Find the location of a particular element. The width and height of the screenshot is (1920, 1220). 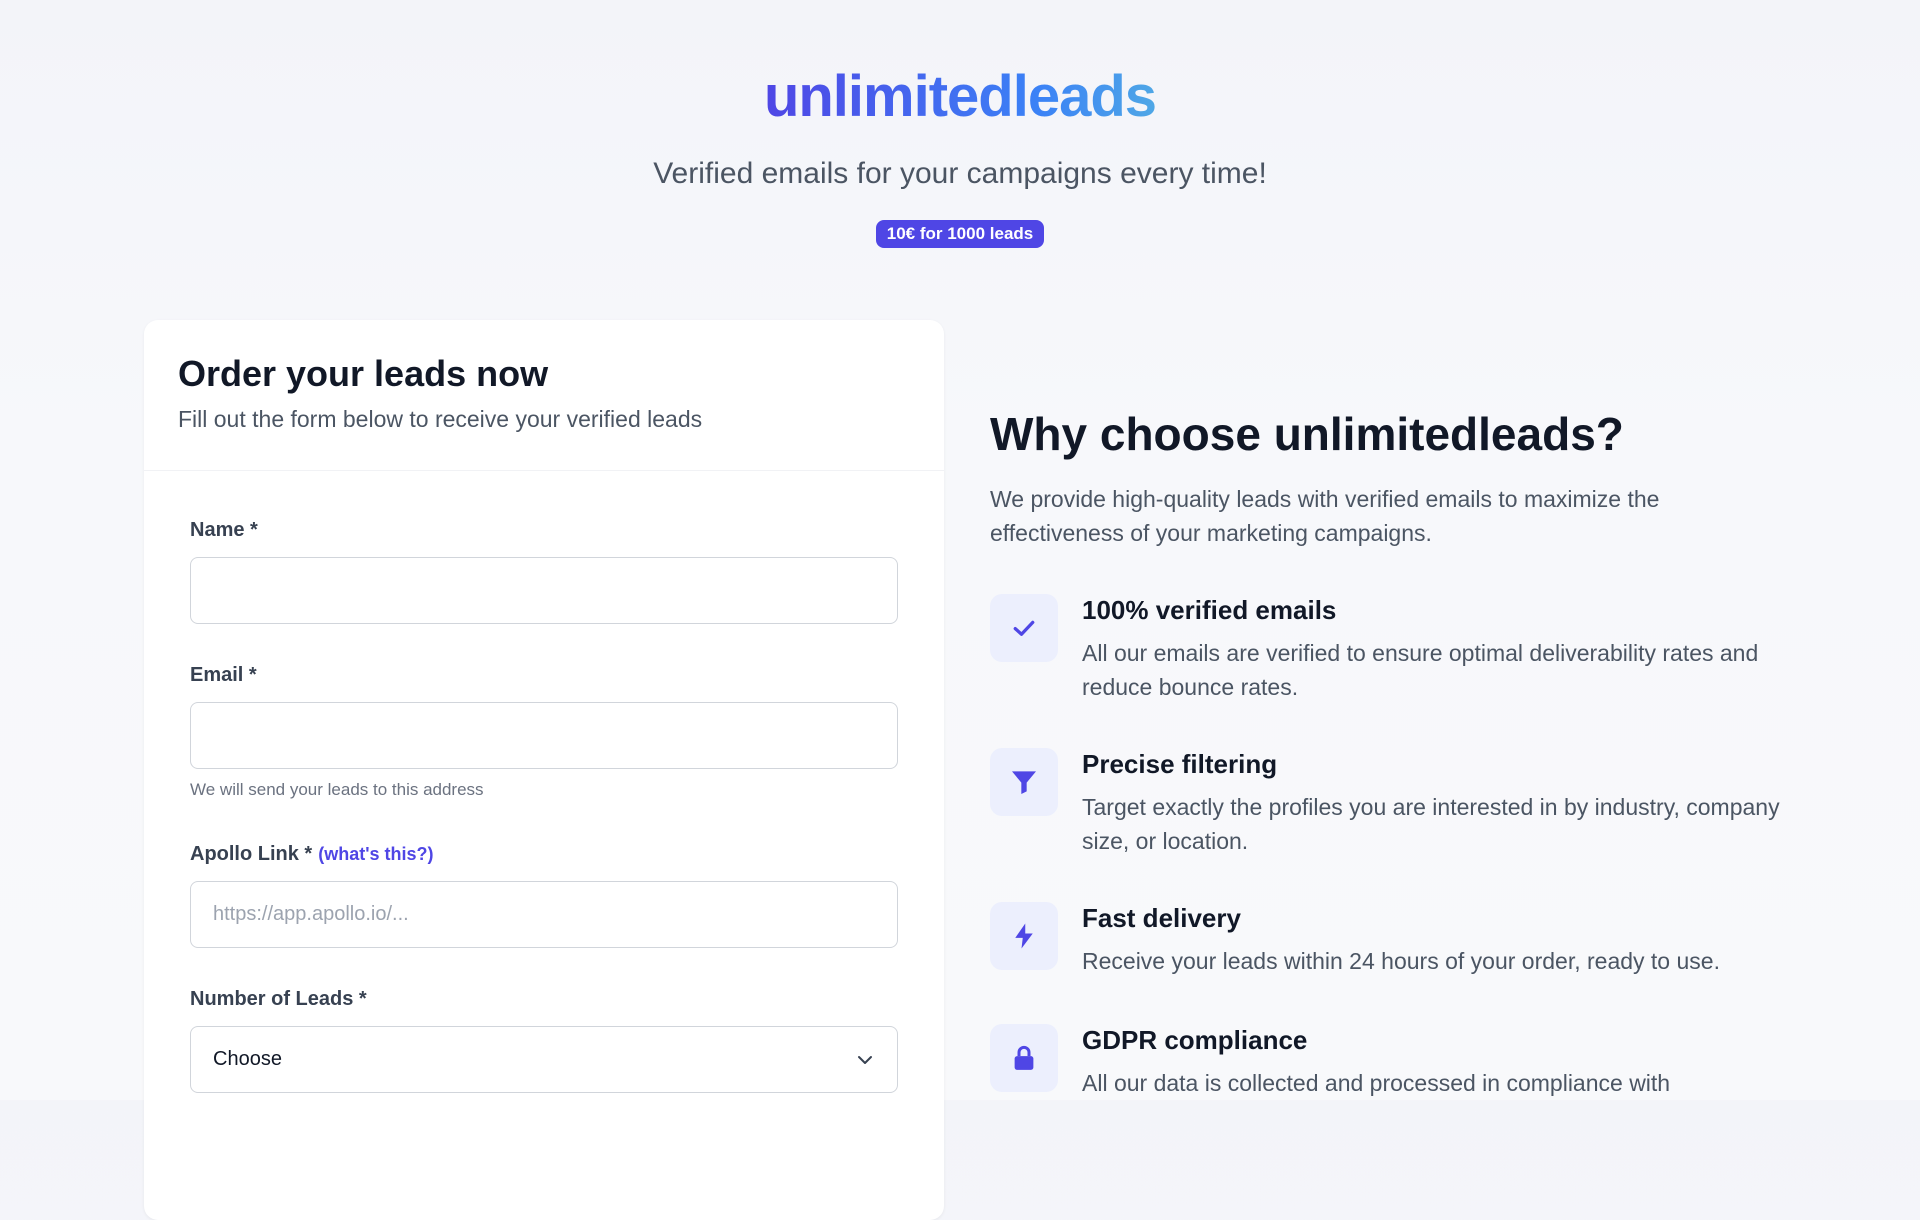

email-hint: We will send your leads to this address is located at coordinates (337, 789).